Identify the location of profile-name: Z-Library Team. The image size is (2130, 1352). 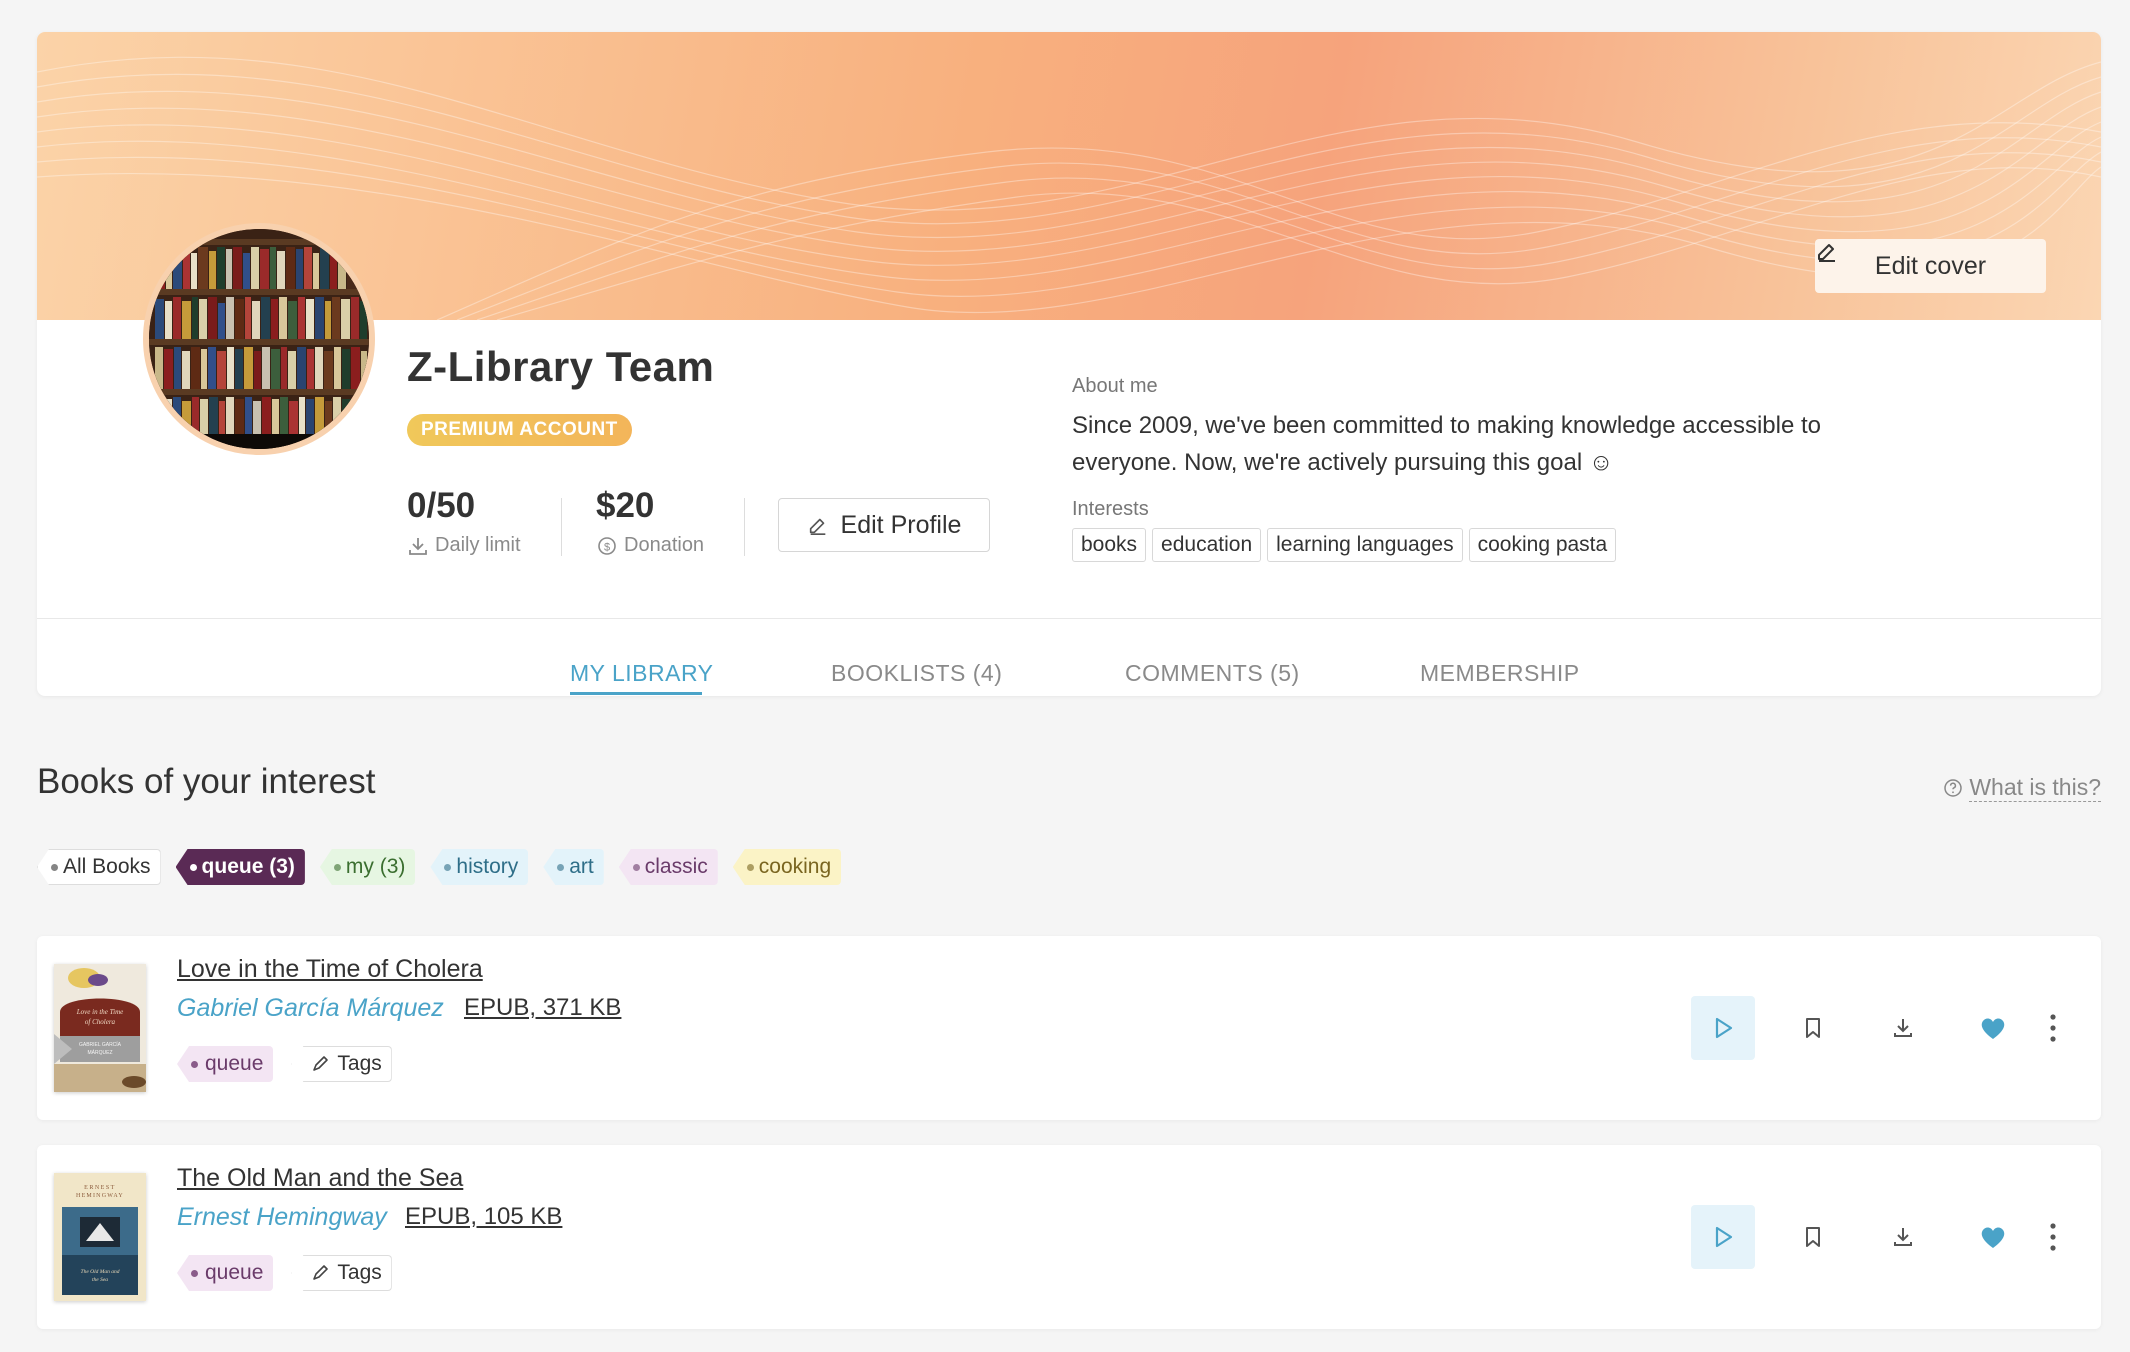
(561, 366).